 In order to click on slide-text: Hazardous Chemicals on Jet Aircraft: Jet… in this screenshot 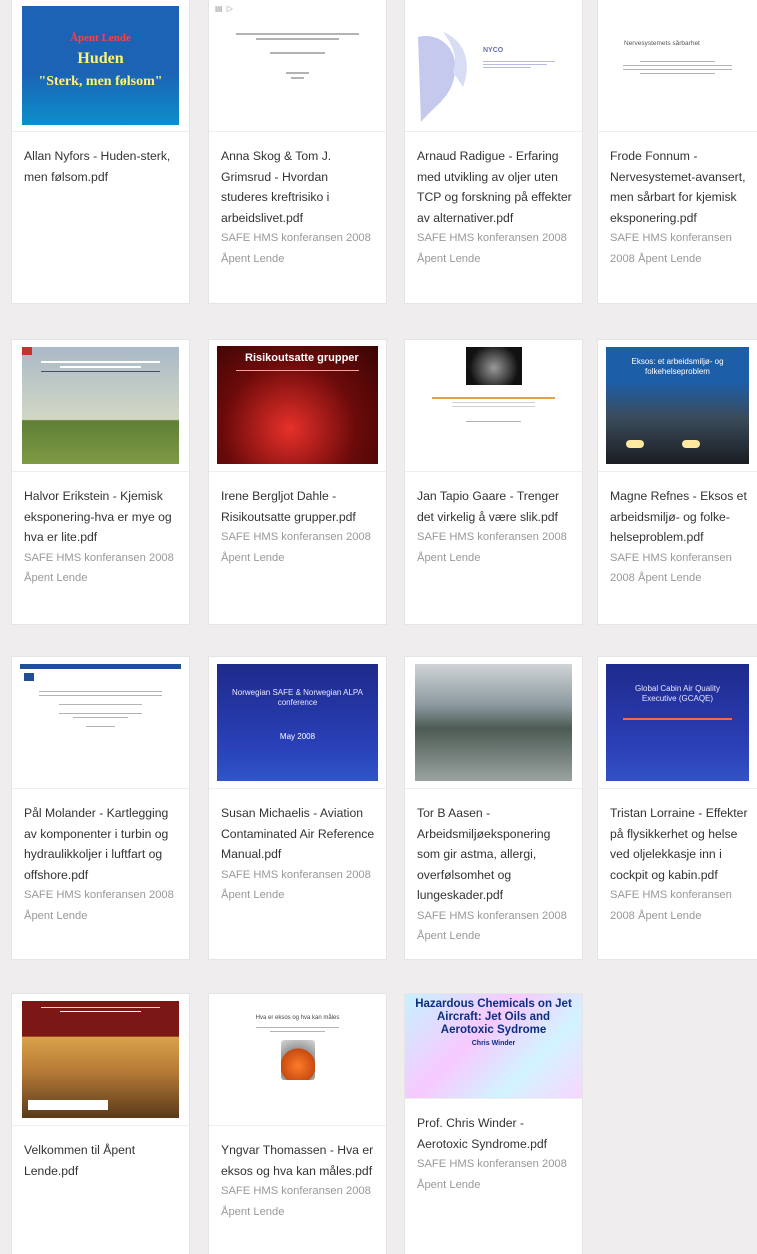, I will do `click(493, 1017)`.